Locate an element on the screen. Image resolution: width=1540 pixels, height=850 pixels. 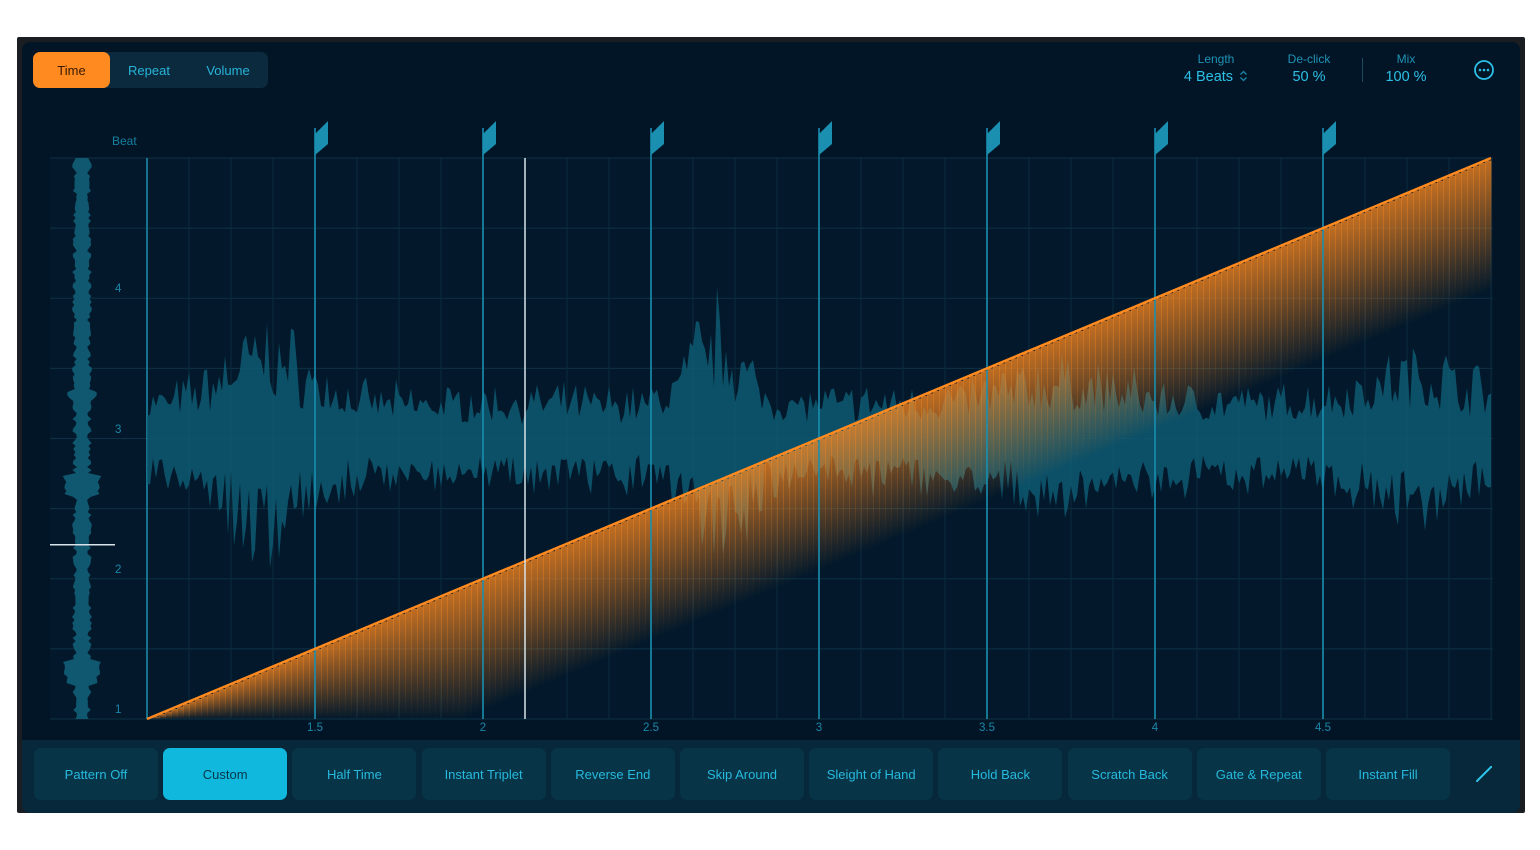
x-tick-label: 4 is located at coordinates (1155, 728).